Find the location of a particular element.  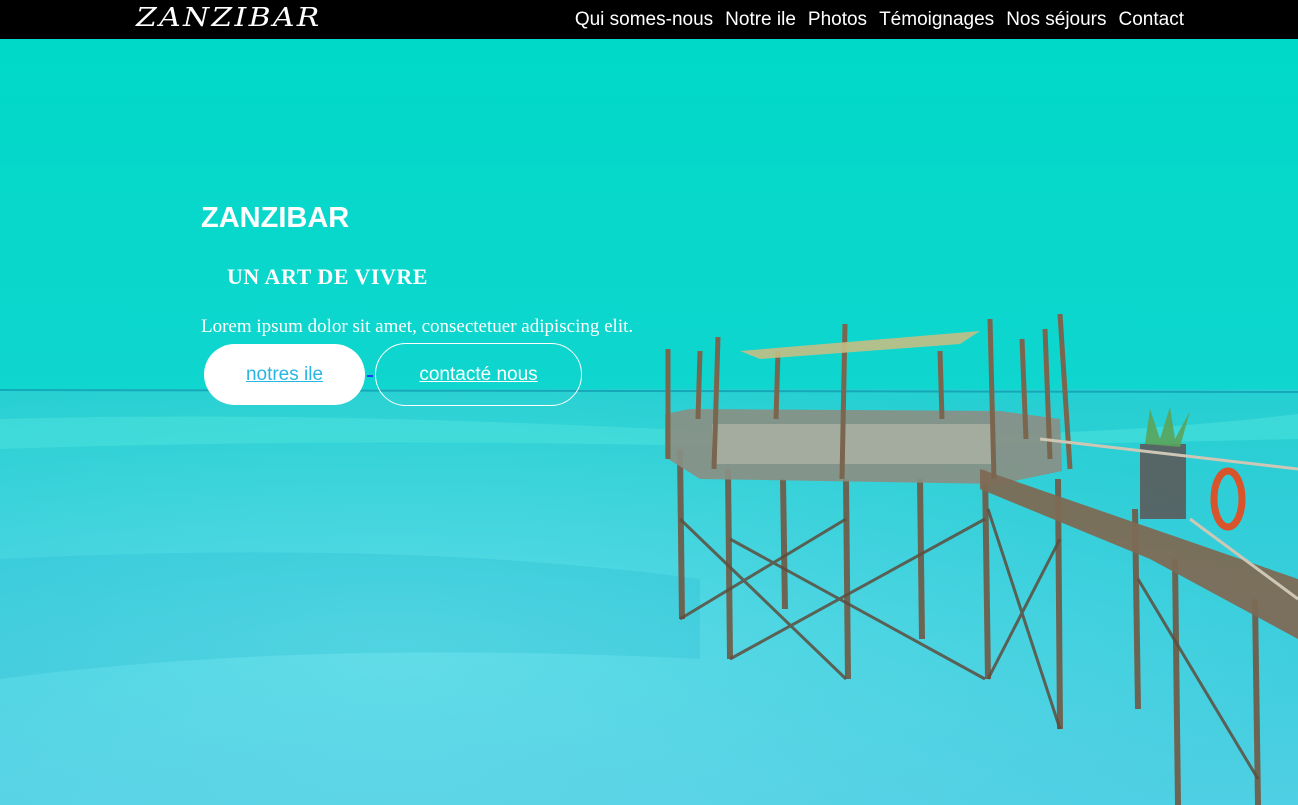

site-logo: ZANZIBAR is located at coordinates (229, 18).